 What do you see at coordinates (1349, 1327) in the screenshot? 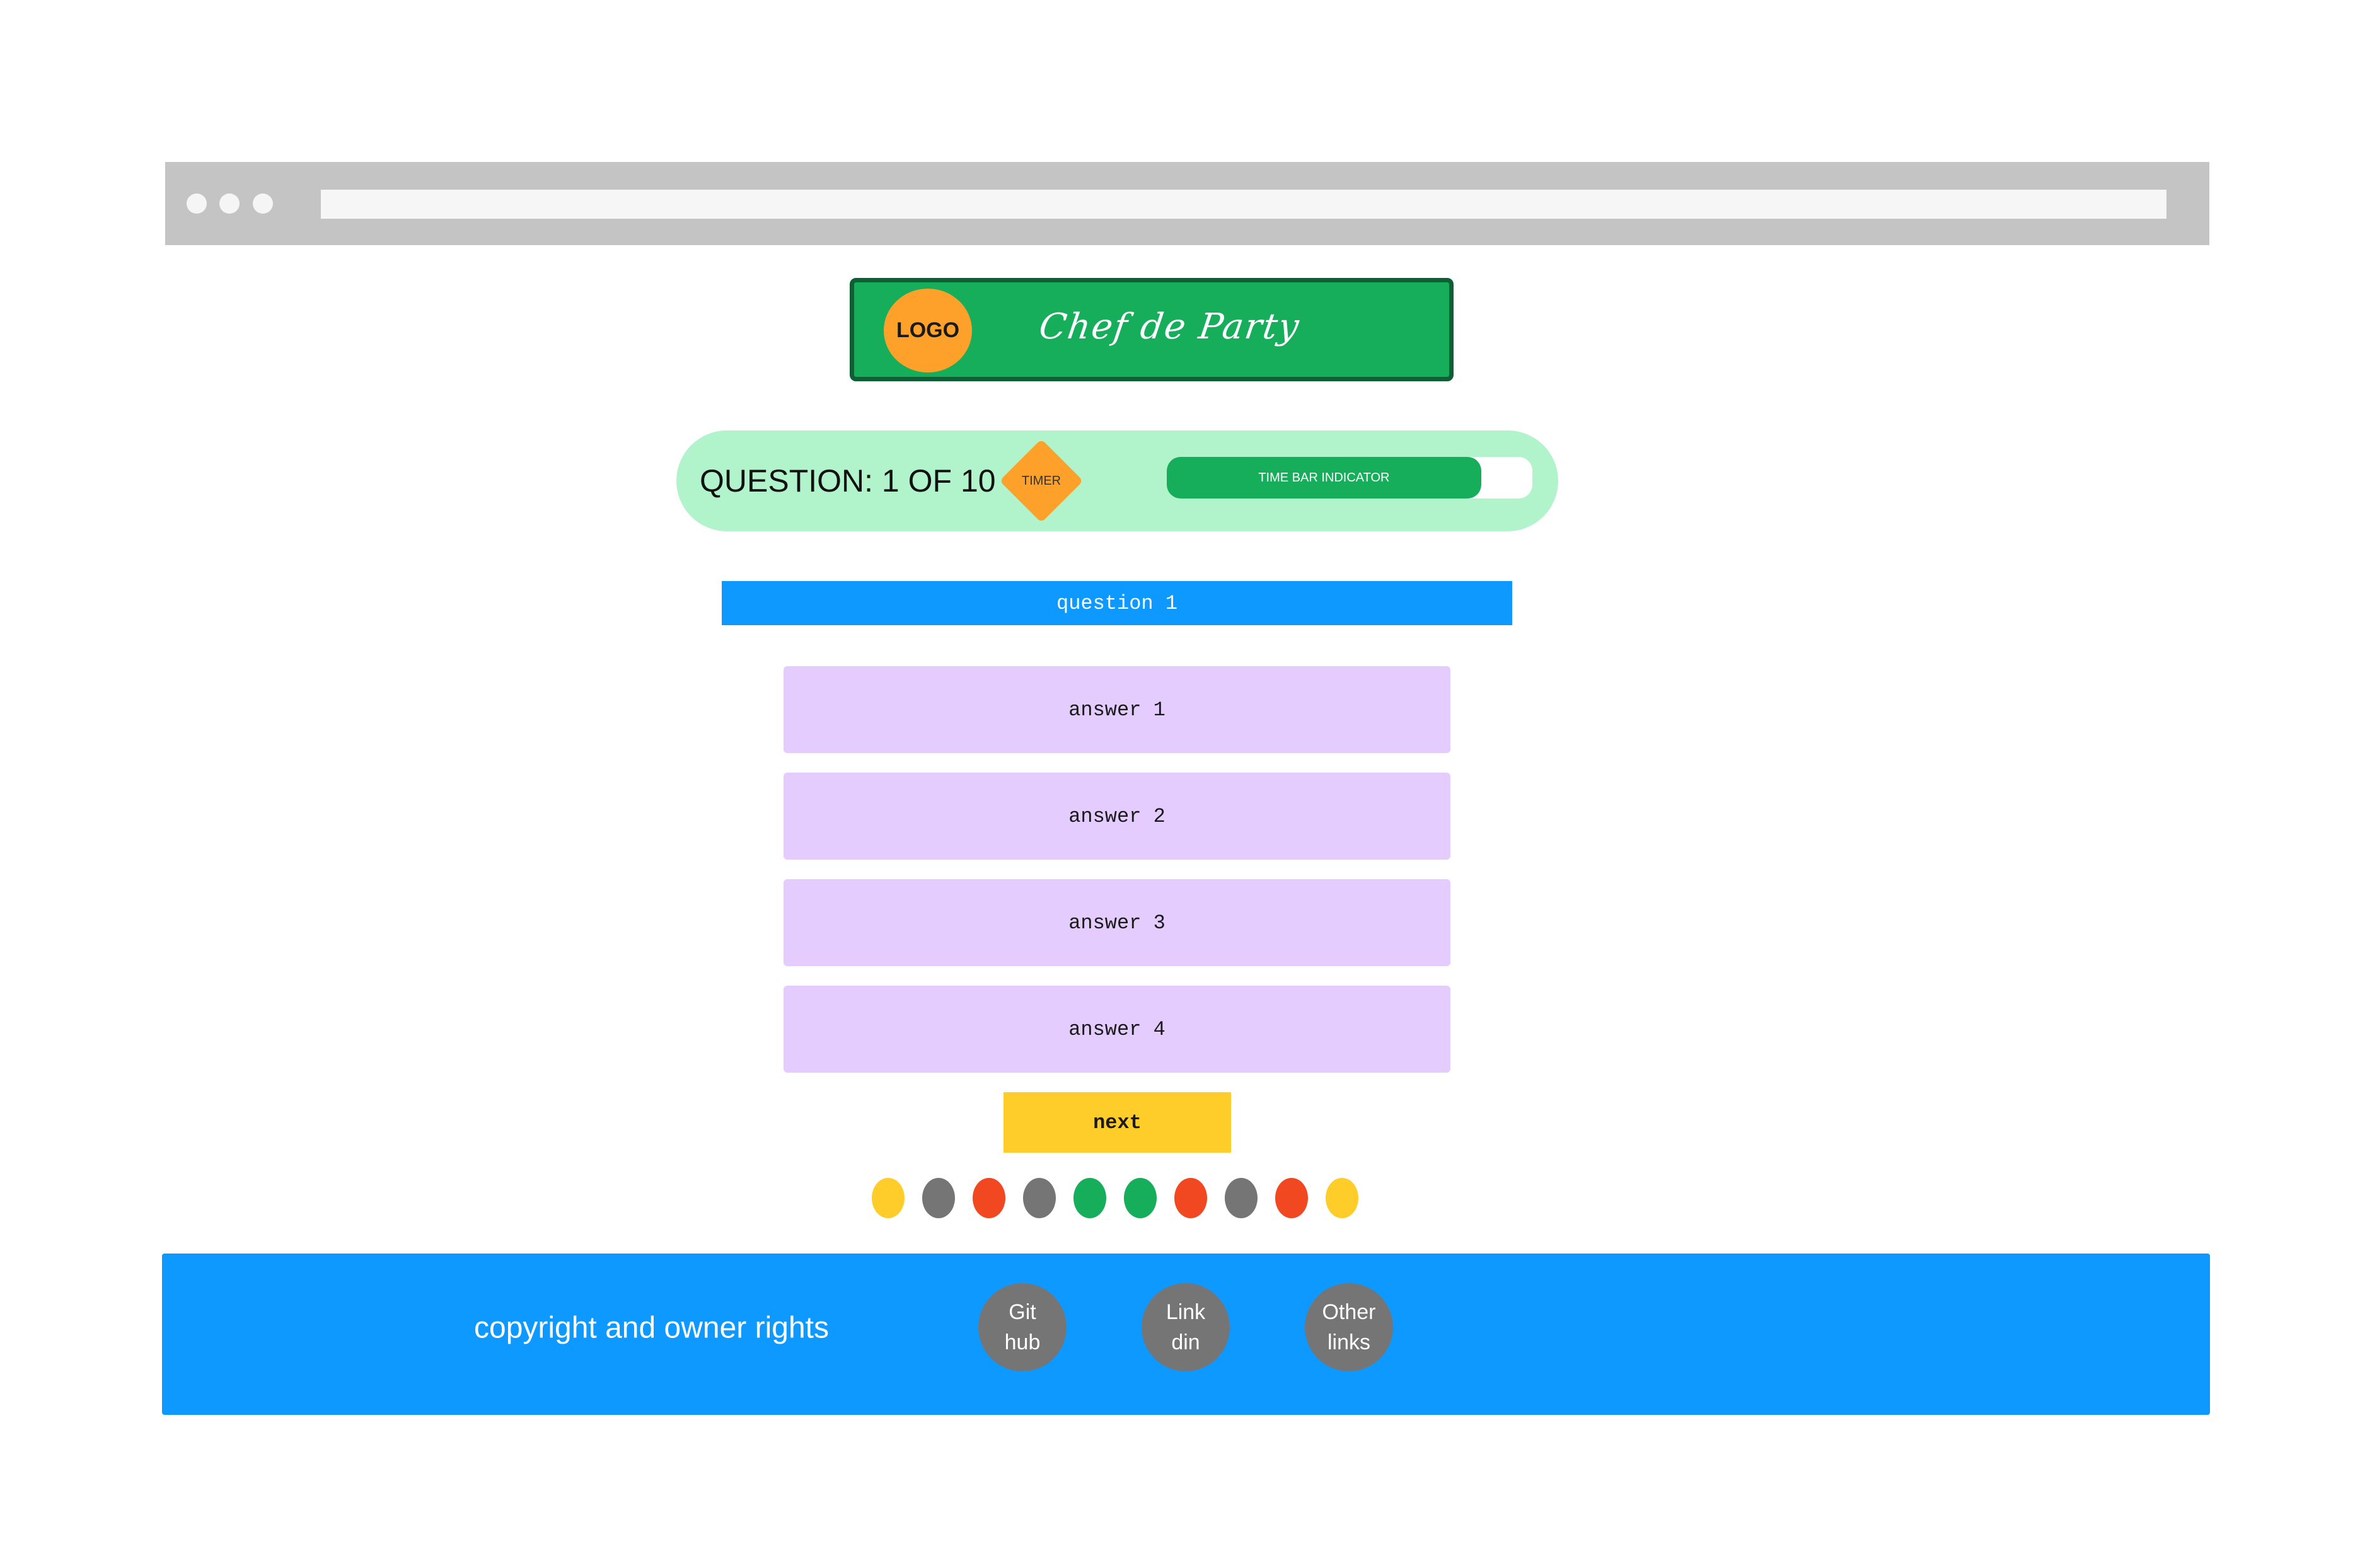
I see `other-links: Other links` at bounding box center [1349, 1327].